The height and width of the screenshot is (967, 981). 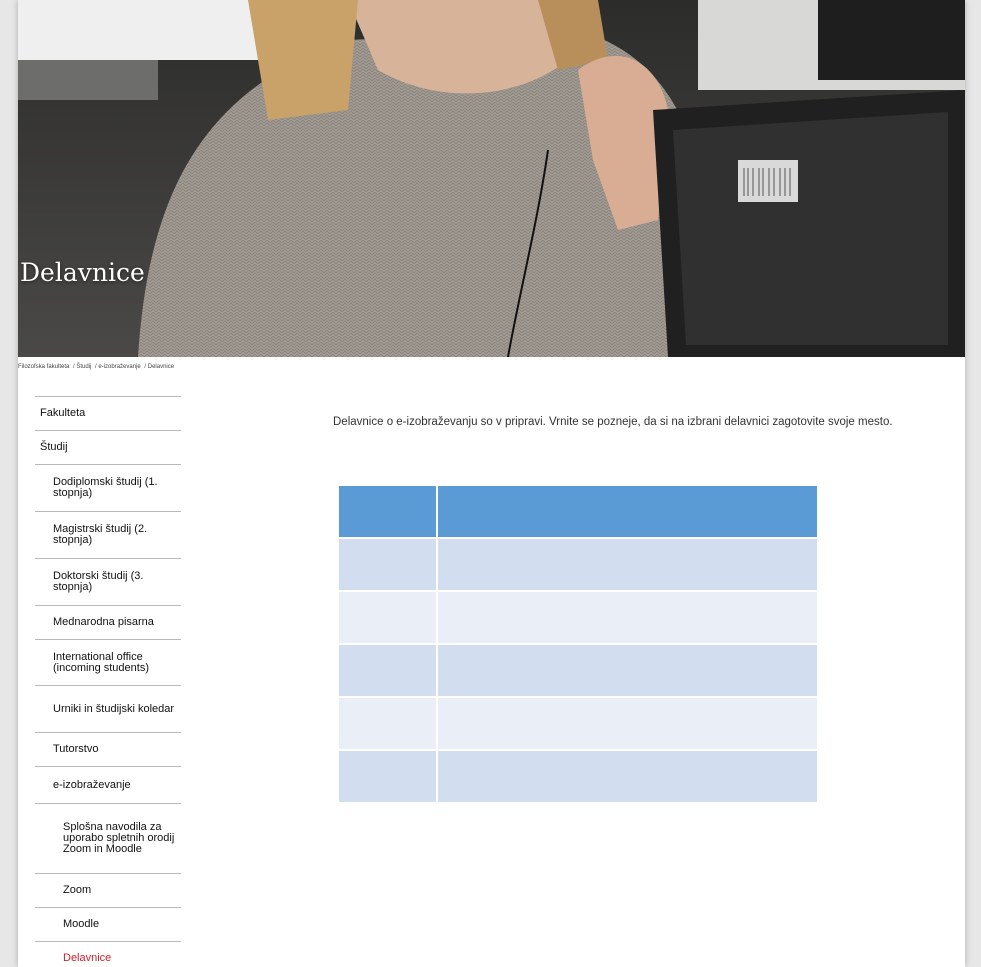 I want to click on sidebar-item-urniki: Urniki in študijski koledar, so click(x=108, y=708).